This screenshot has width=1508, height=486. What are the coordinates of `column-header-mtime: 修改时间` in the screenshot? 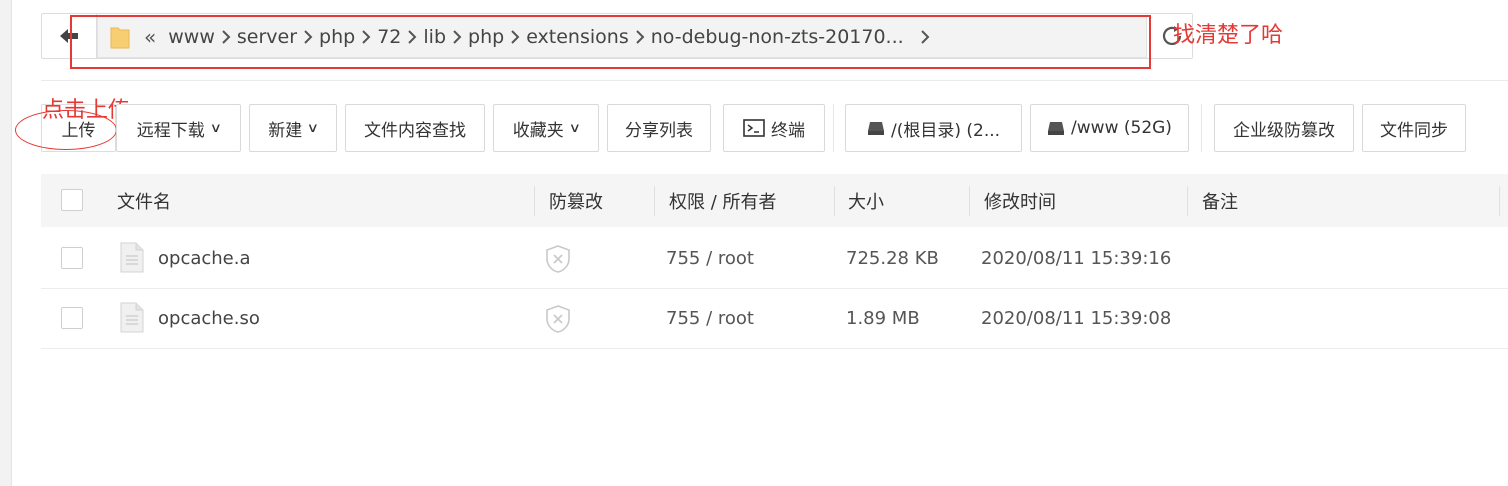 It's located at (1020, 200).